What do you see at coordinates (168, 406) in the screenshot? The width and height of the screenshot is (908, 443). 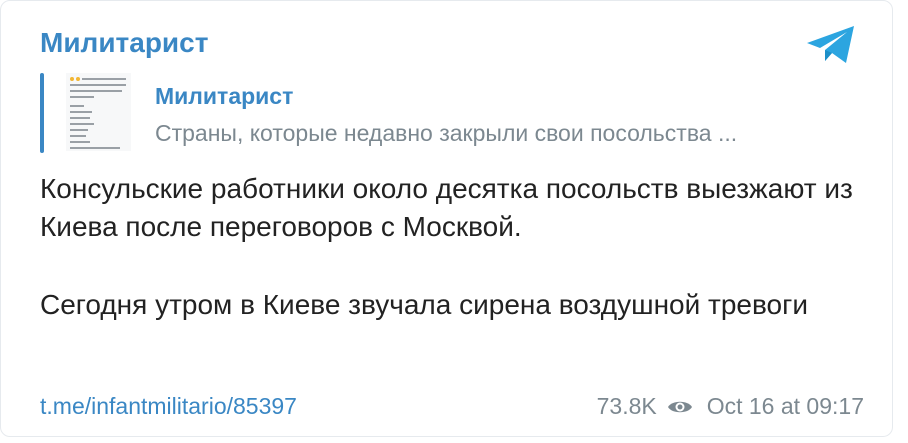 I see `post-link: t.me/infantmilitario/85397` at bounding box center [168, 406].